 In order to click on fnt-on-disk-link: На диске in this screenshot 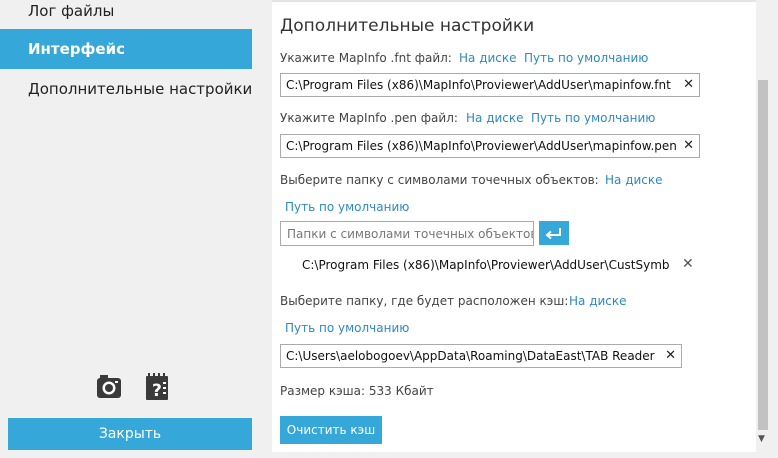, I will do `click(488, 58)`.